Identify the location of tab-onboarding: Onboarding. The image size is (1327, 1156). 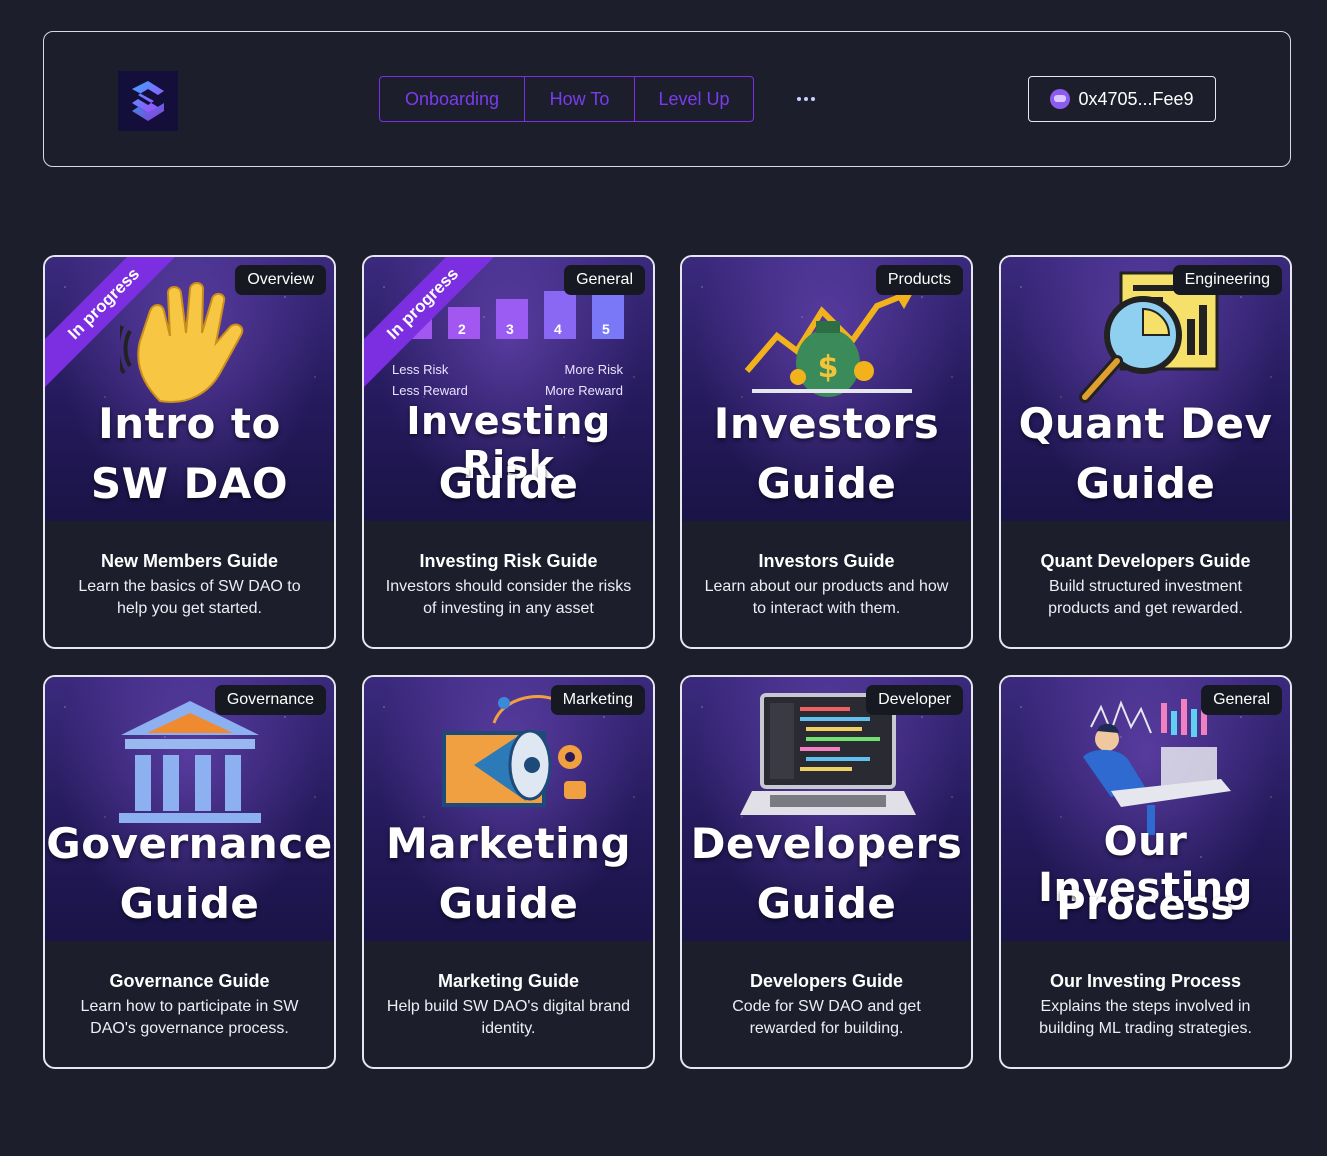
(452, 99).